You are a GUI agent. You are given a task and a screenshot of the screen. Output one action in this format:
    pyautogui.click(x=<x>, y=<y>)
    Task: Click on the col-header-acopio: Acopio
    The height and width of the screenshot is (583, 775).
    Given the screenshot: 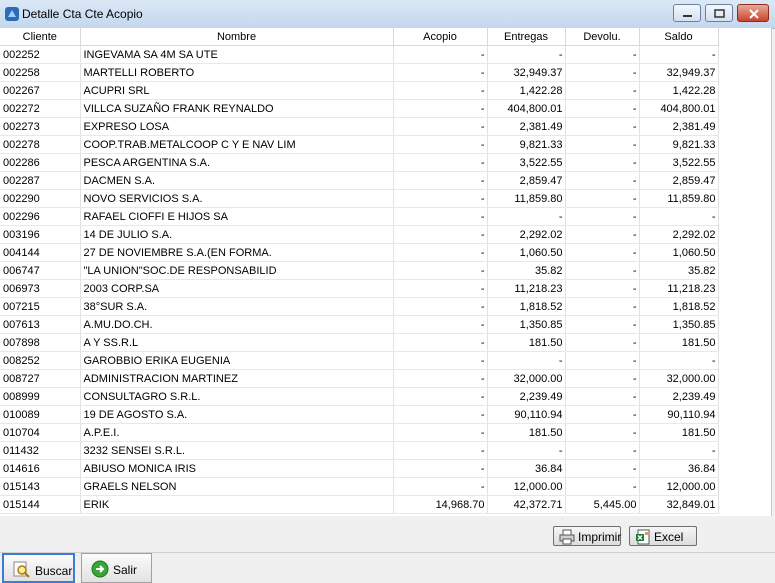 What is the action you would take?
    pyautogui.click(x=440, y=37)
    